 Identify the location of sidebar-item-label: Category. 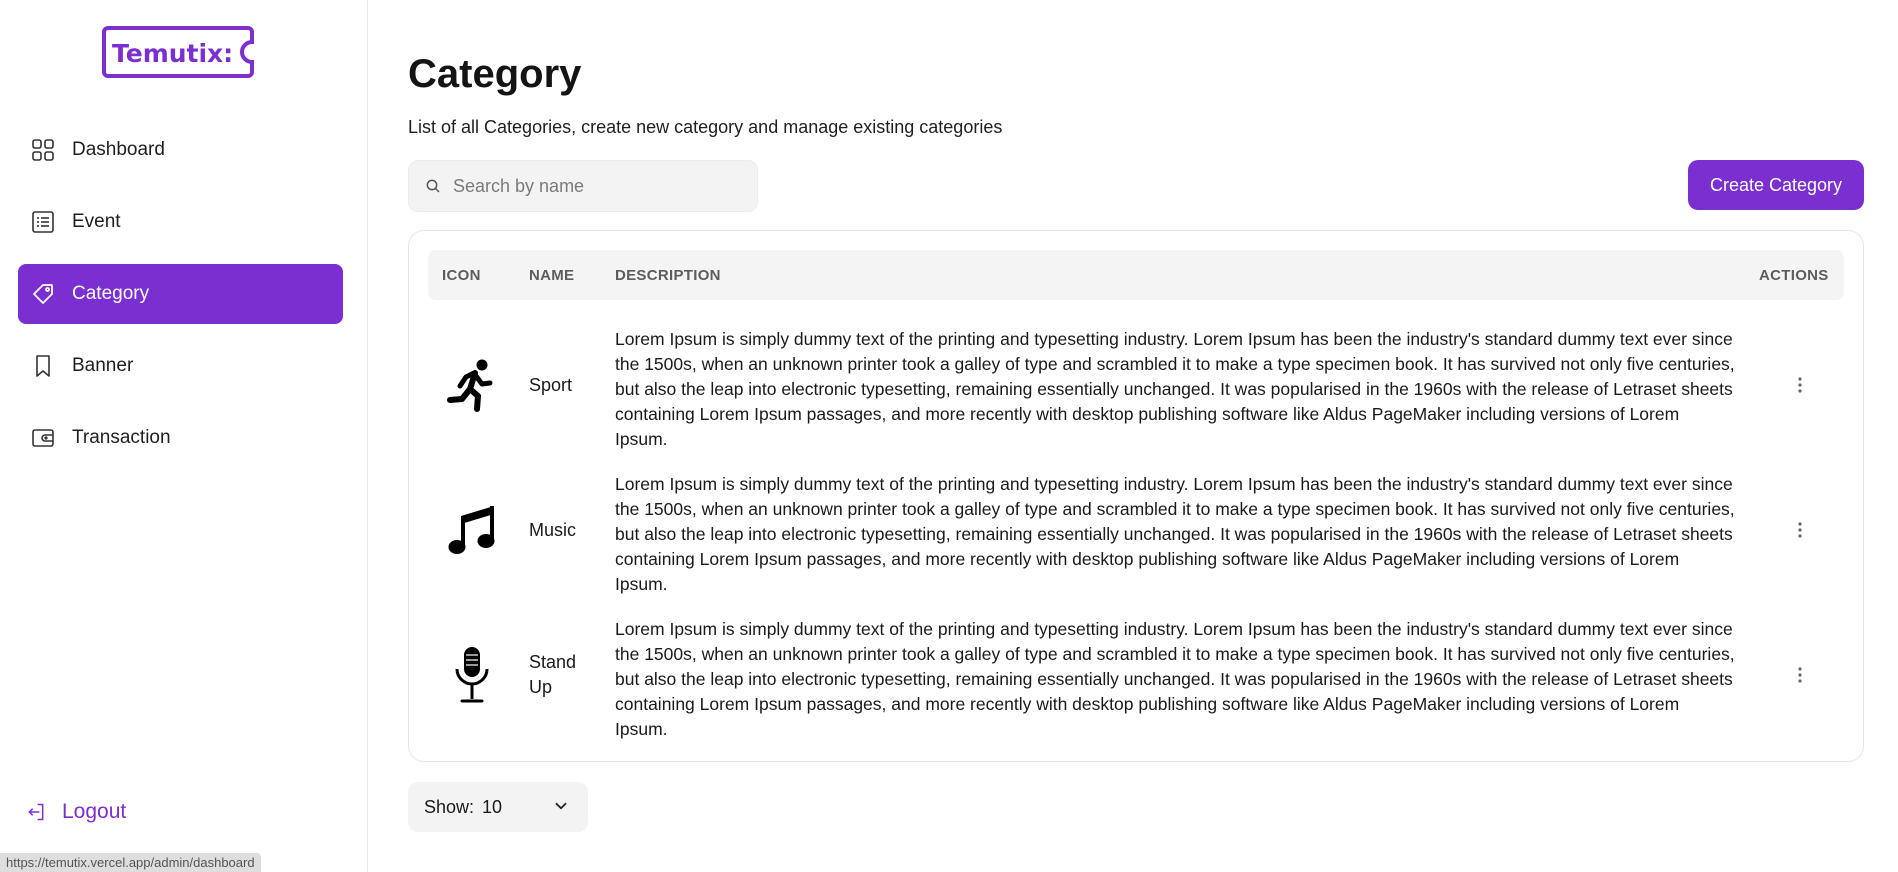
(111, 293).